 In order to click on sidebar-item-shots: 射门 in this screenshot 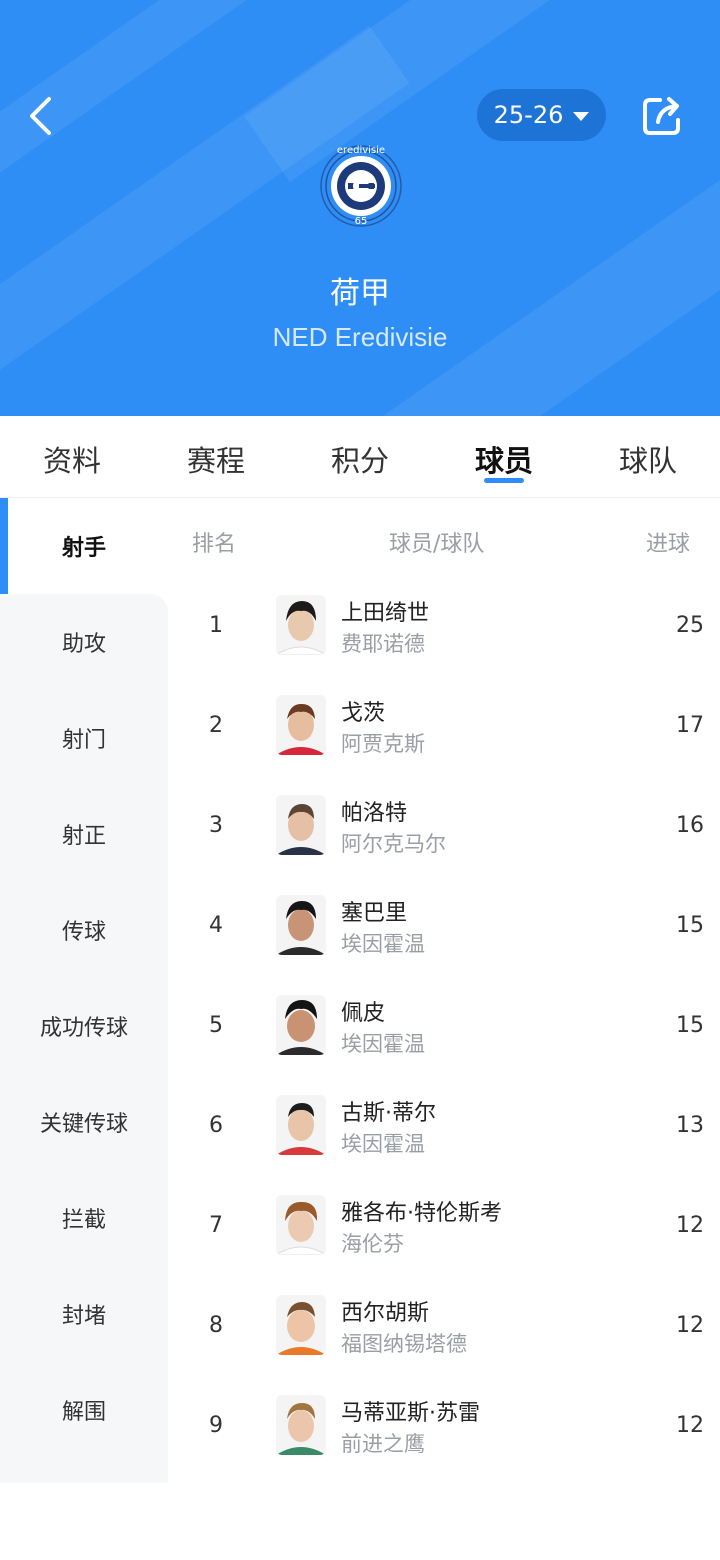, I will do `click(84, 738)`.